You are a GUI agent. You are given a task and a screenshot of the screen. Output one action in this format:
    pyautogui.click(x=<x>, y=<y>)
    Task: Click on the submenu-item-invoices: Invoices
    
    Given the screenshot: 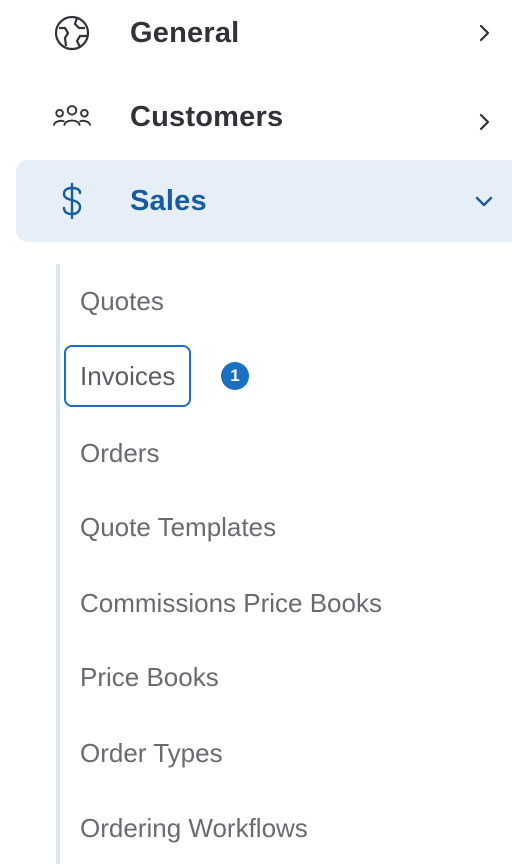 What is the action you would take?
    pyautogui.click(x=128, y=376)
    